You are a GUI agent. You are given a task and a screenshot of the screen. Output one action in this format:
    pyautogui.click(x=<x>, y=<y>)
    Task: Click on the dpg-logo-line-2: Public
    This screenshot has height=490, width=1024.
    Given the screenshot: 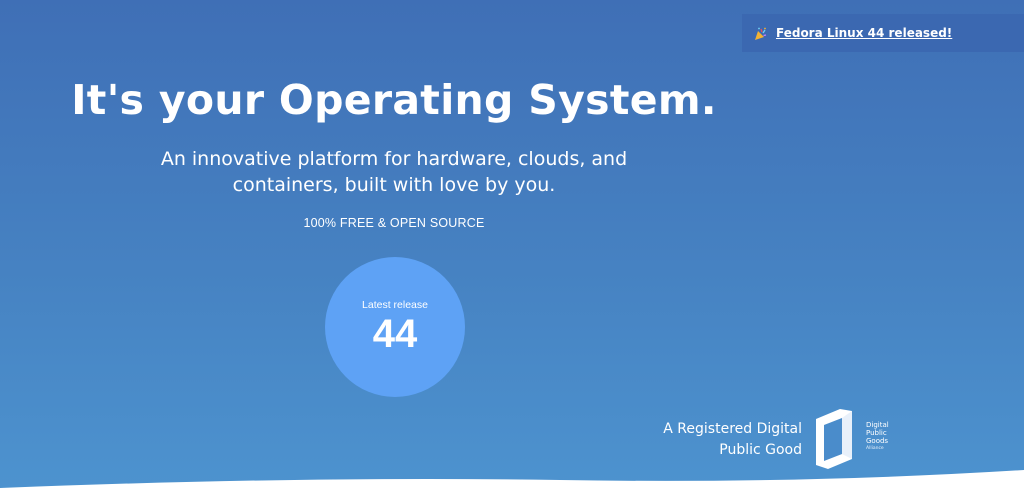 What is the action you would take?
    pyautogui.click(x=876, y=433)
    